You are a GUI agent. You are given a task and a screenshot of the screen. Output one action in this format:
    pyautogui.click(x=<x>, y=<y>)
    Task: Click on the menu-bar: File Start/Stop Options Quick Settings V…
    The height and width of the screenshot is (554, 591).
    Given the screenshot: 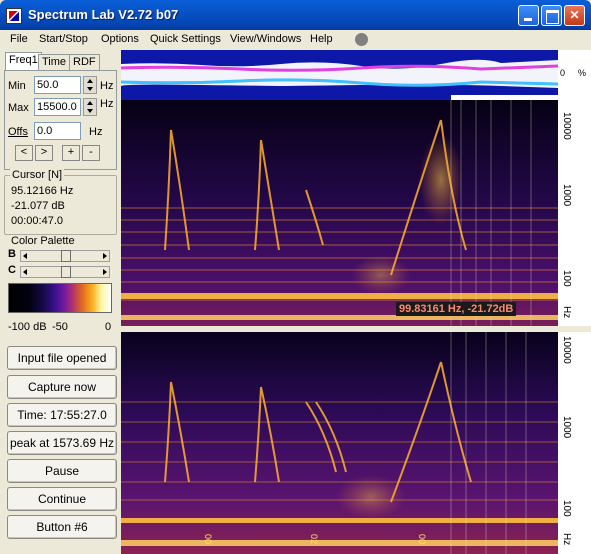 What is the action you would take?
    pyautogui.click(x=295, y=40)
    